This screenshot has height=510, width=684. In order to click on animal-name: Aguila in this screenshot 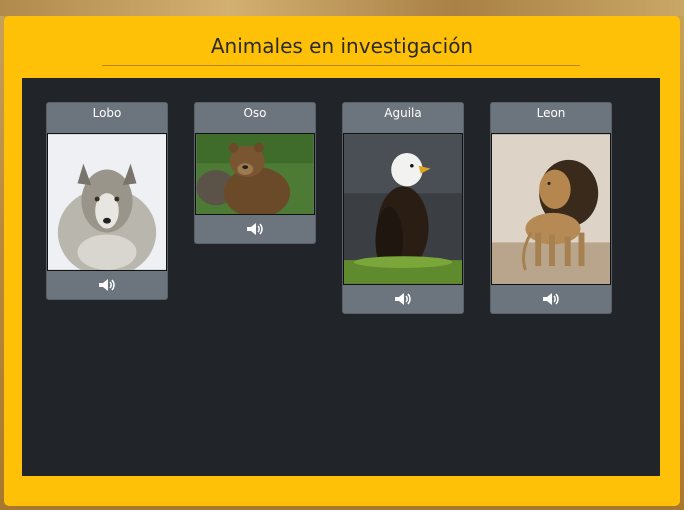, I will do `click(403, 113)`.